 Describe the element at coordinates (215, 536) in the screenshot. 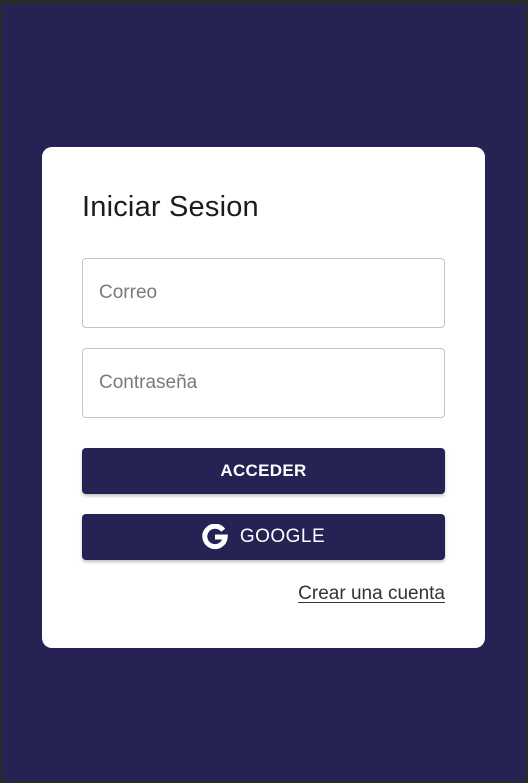

I see `google-icon` at that location.